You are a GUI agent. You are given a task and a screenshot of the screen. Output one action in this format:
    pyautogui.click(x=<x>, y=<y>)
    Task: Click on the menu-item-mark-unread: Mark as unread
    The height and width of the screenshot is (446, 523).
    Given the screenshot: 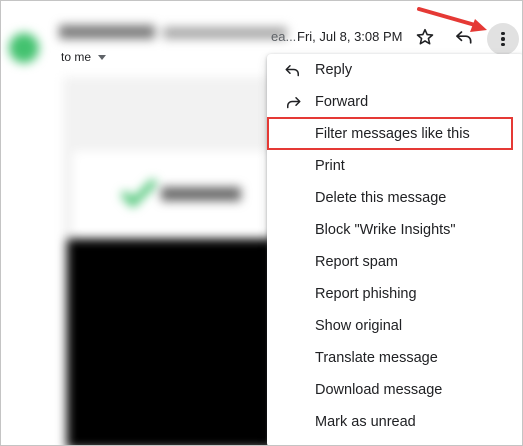 What is the action you would take?
    pyautogui.click(x=394, y=423)
    